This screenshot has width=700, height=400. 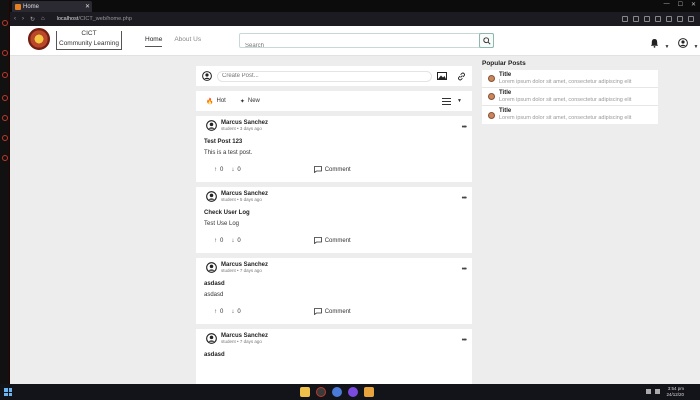 What do you see at coordinates (154, 41) in the screenshot?
I see `nav-home: Home` at bounding box center [154, 41].